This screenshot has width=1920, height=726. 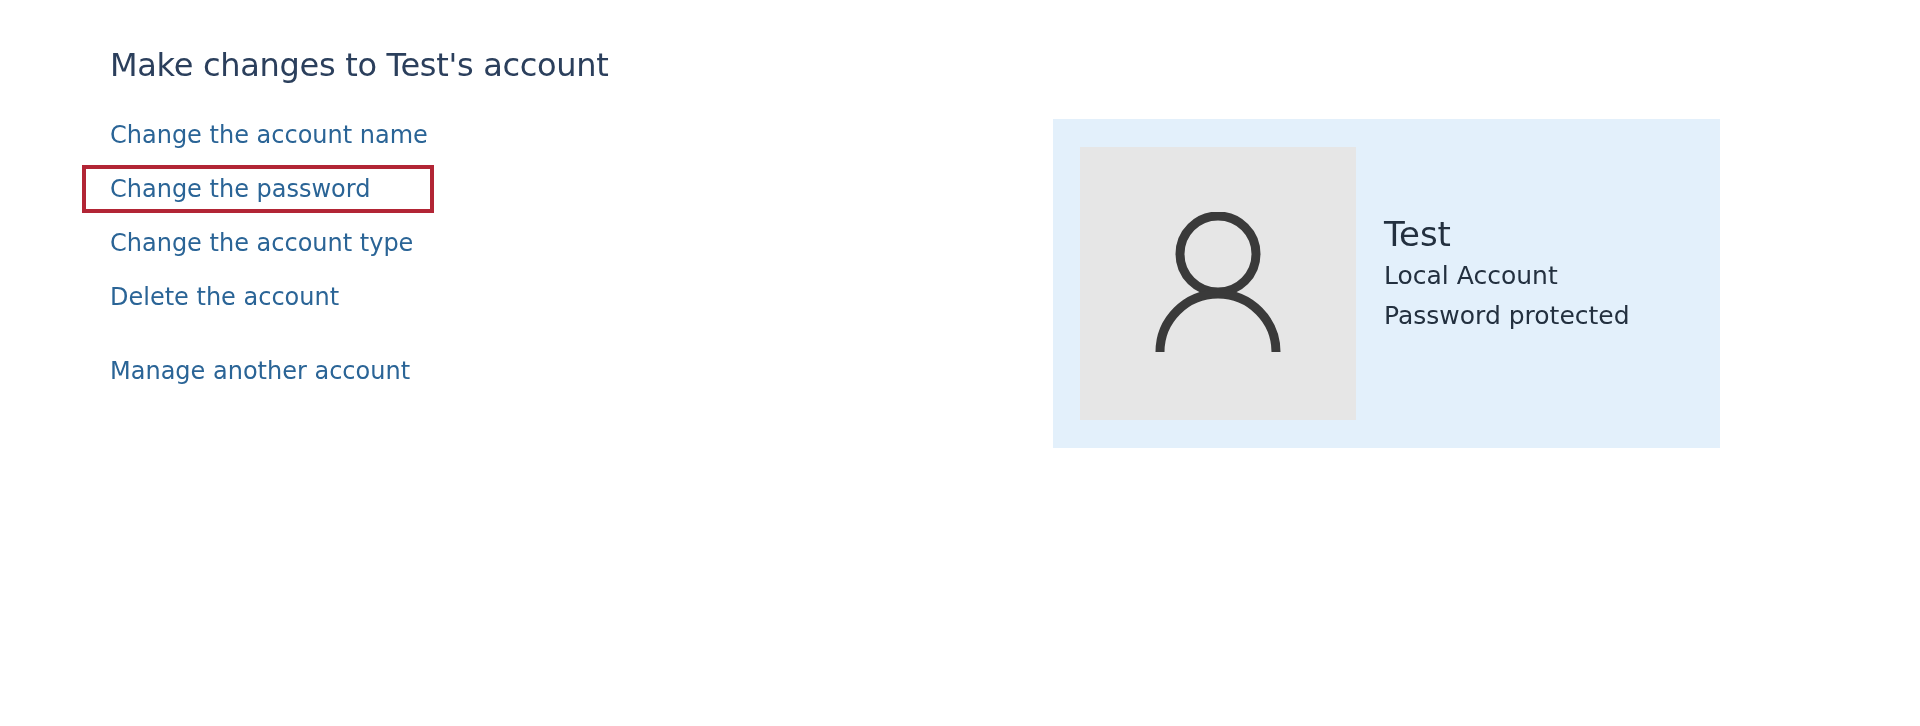 What do you see at coordinates (243, 297) in the screenshot?
I see `account-link: Delete the account` at bounding box center [243, 297].